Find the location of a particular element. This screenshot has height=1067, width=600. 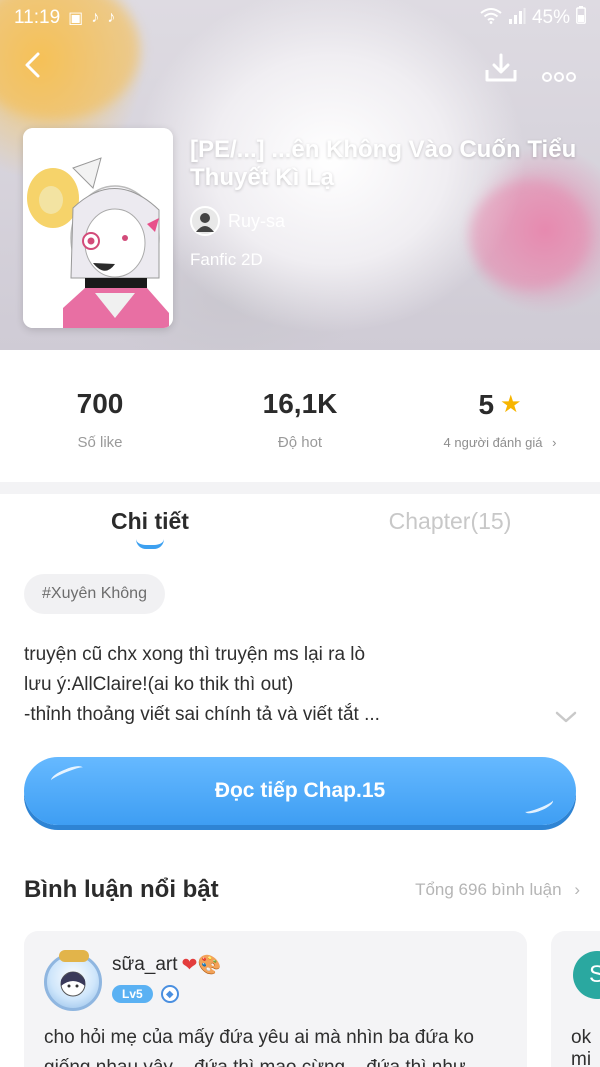

stat-rating: 5 ★ 4 người đánh giá › is located at coordinates (500, 416).